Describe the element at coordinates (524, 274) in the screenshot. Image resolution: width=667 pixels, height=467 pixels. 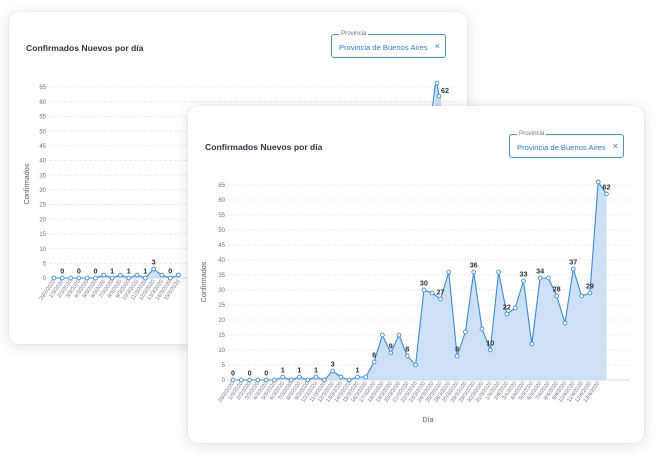
I see `data-label: 33` at that location.